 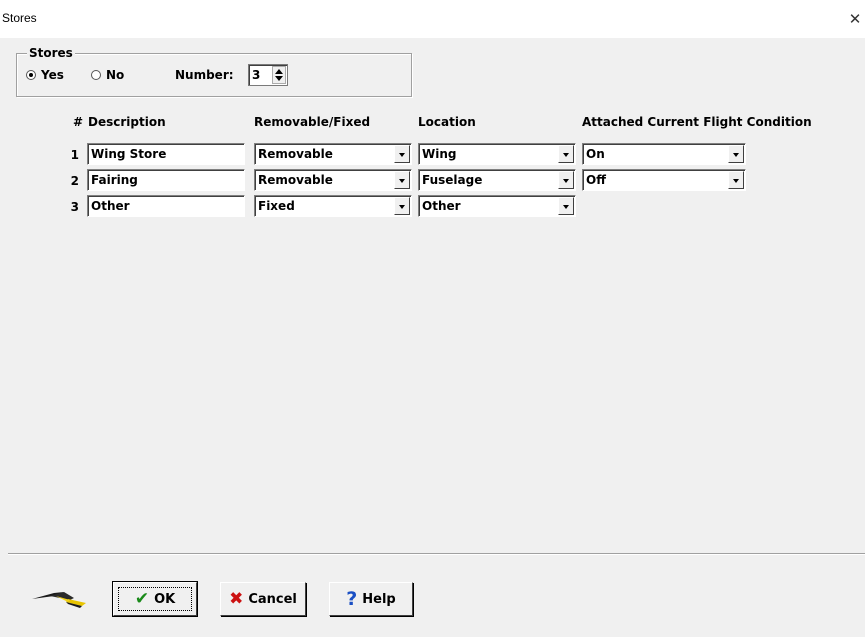 I want to click on removable-value: Fixed, so click(x=276, y=206).